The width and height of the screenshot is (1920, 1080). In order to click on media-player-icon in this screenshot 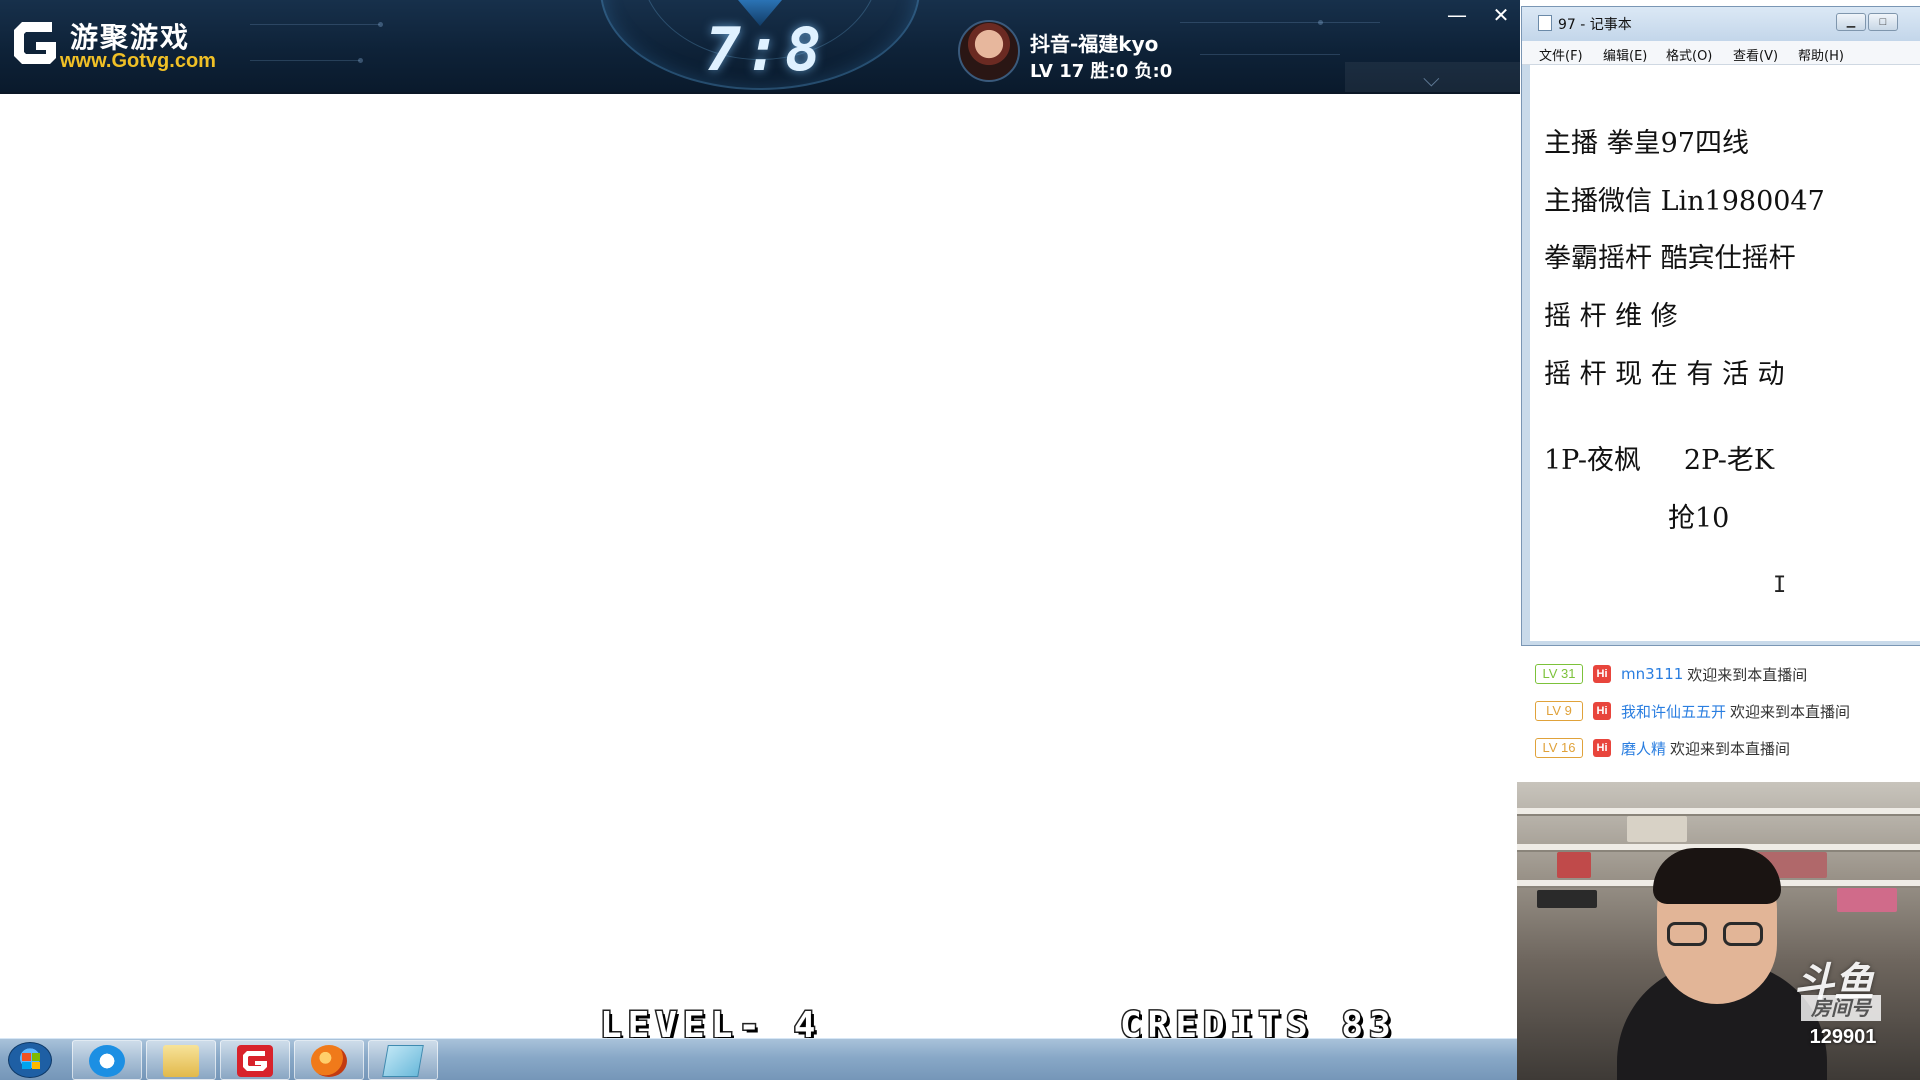, I will do `click(329, 1061)`.